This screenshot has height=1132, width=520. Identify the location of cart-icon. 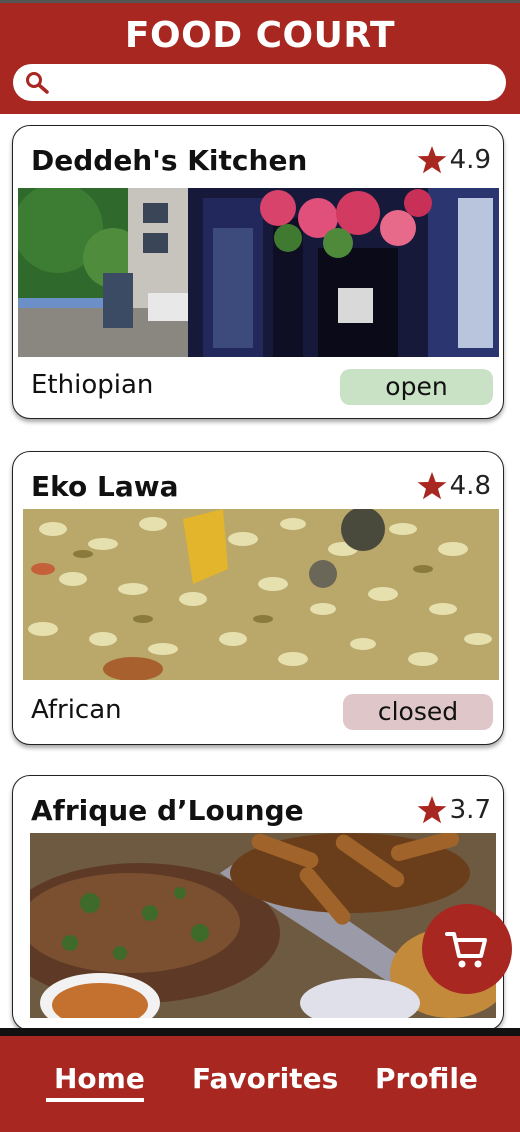
(467, 949).